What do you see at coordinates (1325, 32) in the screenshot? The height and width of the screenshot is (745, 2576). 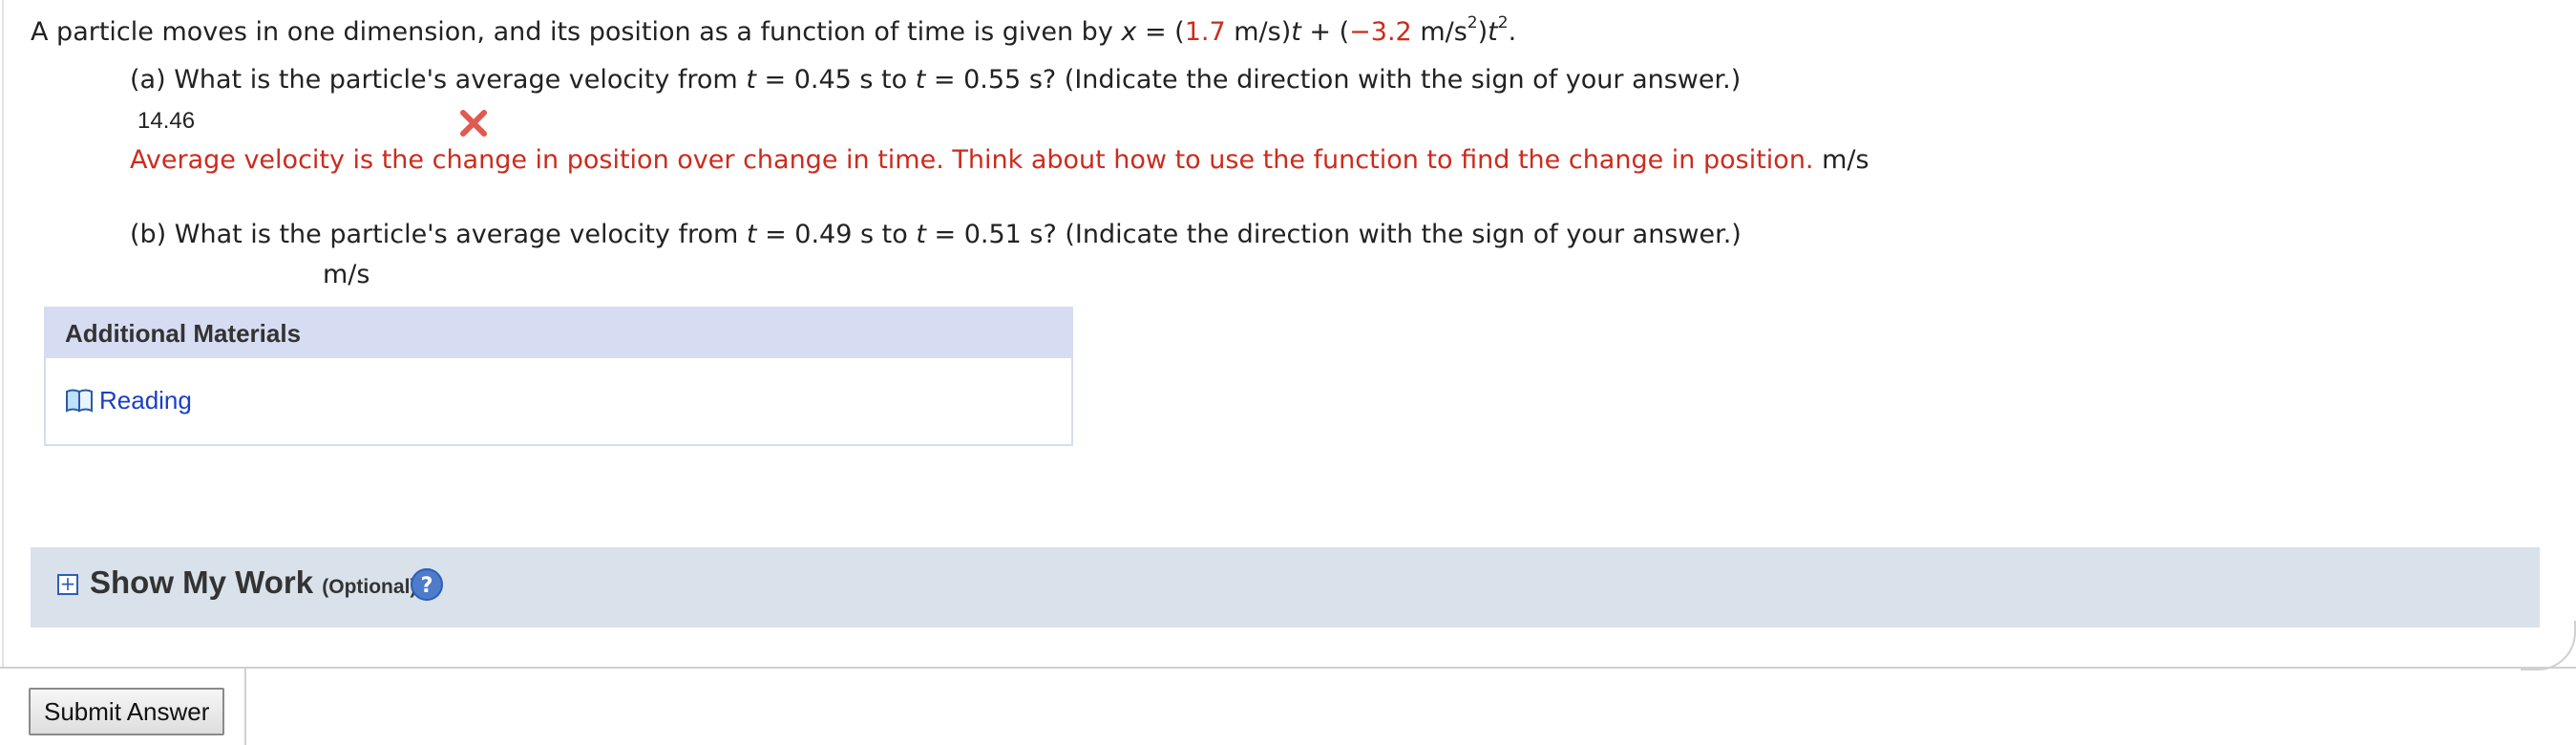 I see `equation-part: + (` at bounding box center [1325, 32].